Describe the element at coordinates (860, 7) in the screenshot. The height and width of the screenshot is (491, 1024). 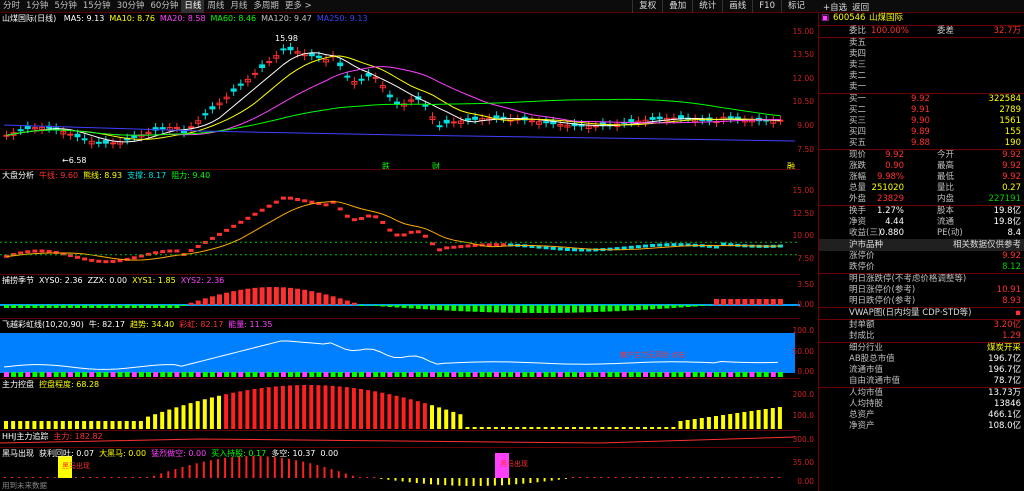
I see `back-button: 返回` at that location.